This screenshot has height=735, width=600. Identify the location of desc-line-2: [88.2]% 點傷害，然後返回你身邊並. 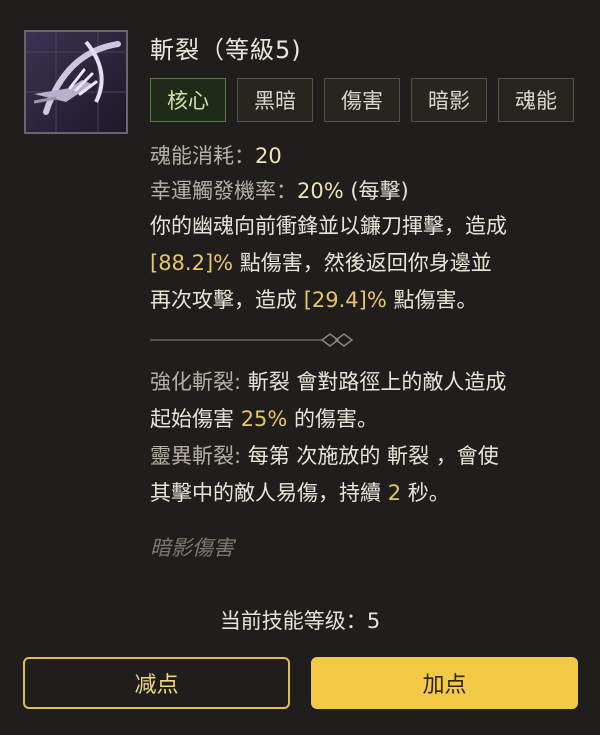
(321, 263).